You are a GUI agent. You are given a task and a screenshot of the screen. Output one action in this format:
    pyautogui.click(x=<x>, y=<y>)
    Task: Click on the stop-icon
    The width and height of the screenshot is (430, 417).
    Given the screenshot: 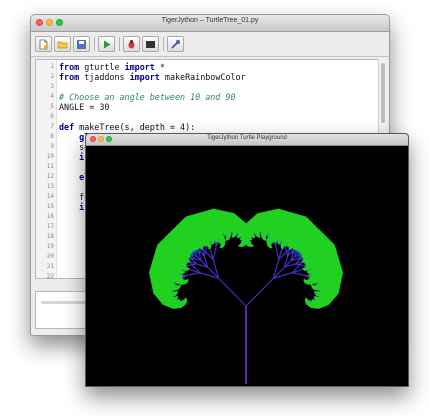 What is the action you would take?
    pyautogui.click(x=150, y=44)
    